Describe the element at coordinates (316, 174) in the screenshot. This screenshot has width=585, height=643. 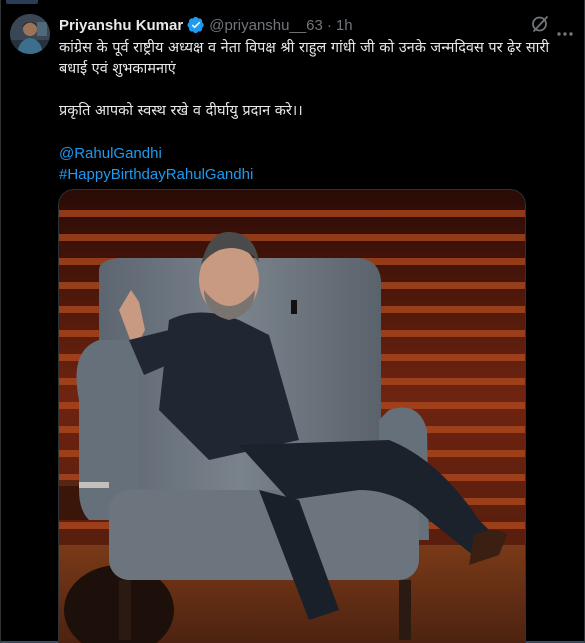
I see `hashtag-link: #HappyBirthdayRahulGandhi` at that location.